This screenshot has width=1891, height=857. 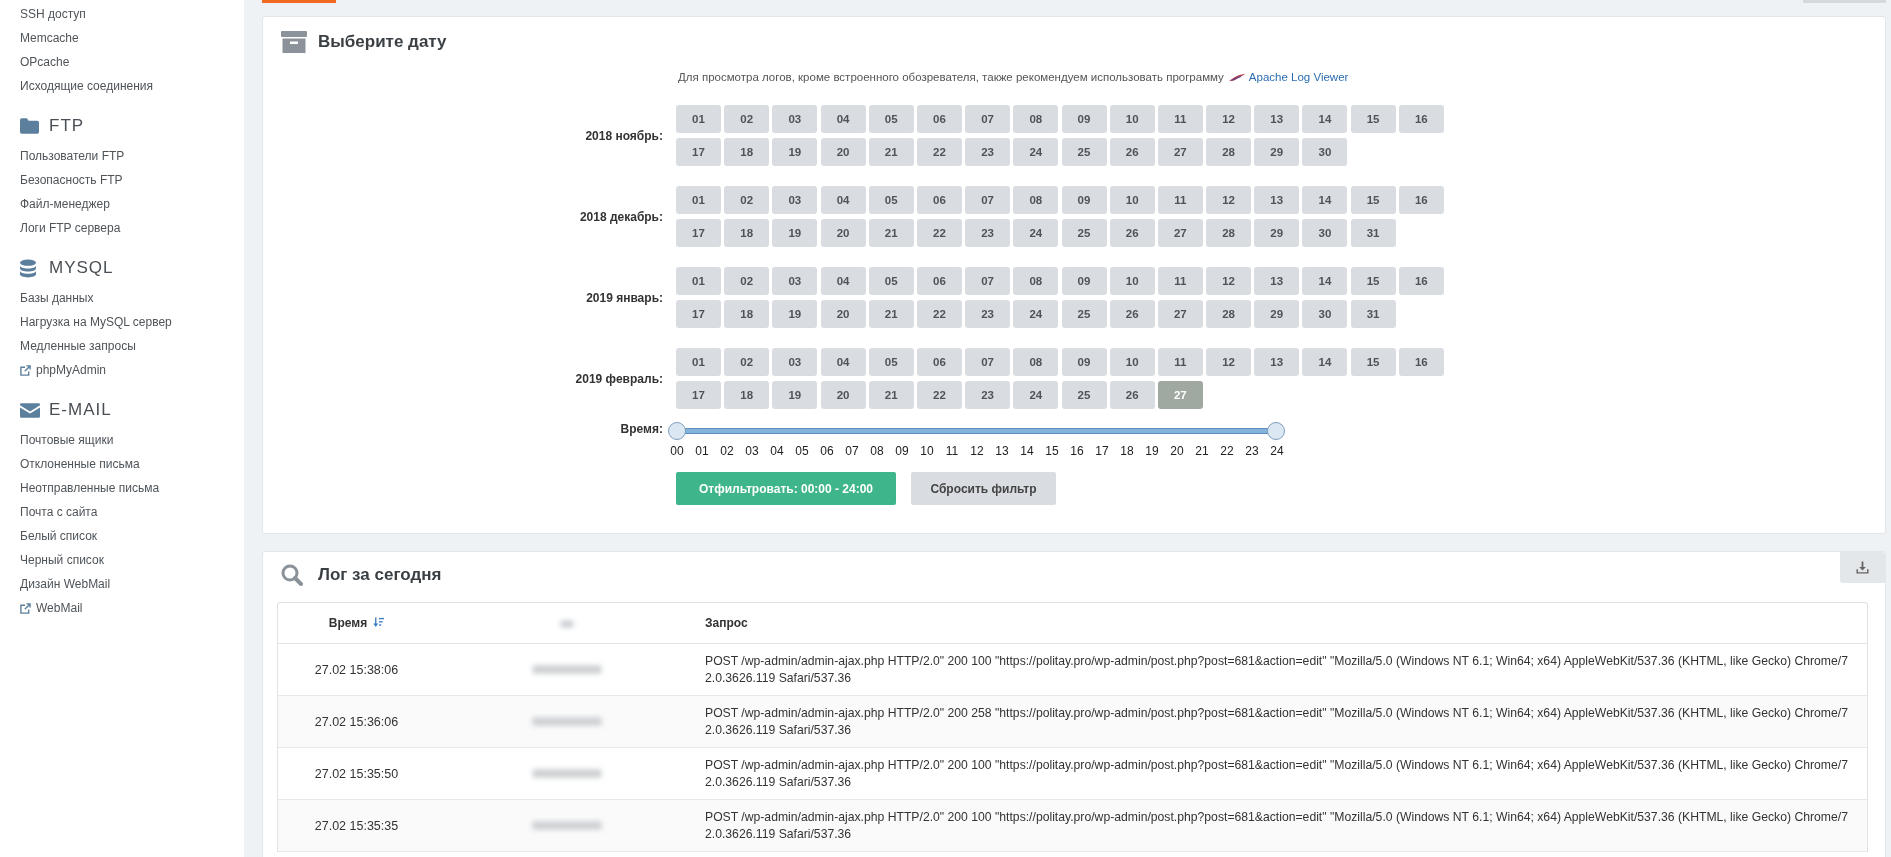 I want to click on sidebar-item: Почта с сайта, so click(x=59, y=512).